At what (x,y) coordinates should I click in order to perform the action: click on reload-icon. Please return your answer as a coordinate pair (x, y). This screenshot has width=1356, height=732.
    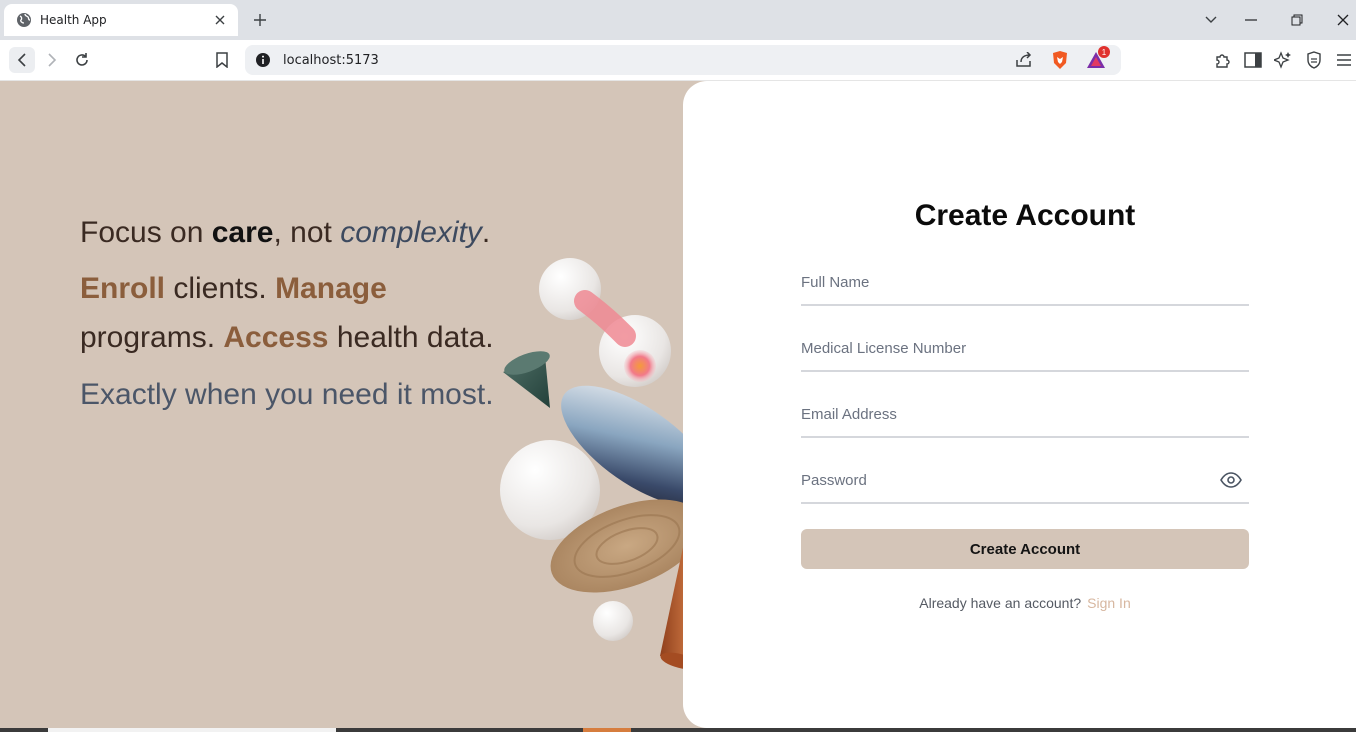
    Looking at the image, I should click on (82, 60).